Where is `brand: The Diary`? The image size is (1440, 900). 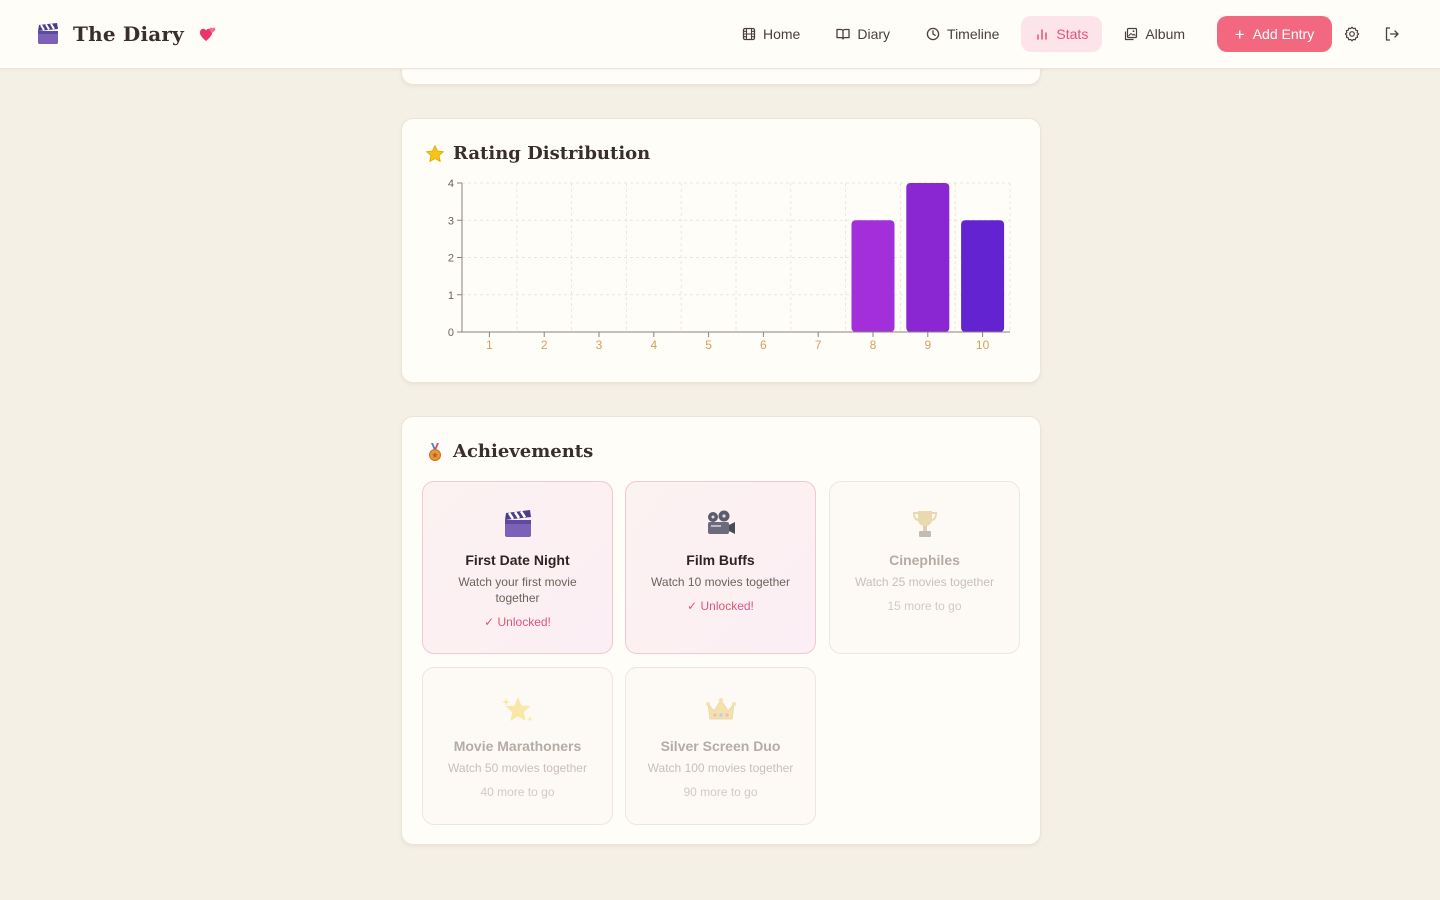 brand: The Diary is located at coordinates (127, 34).